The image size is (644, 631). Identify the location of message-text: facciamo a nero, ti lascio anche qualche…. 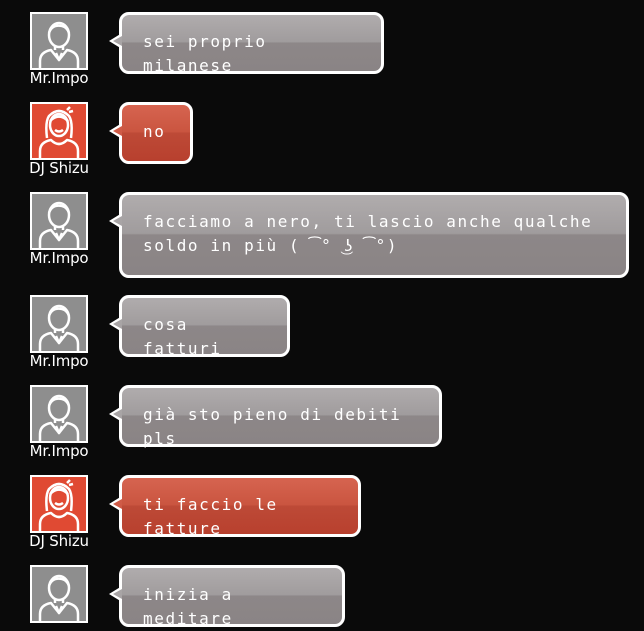
(368, 233).